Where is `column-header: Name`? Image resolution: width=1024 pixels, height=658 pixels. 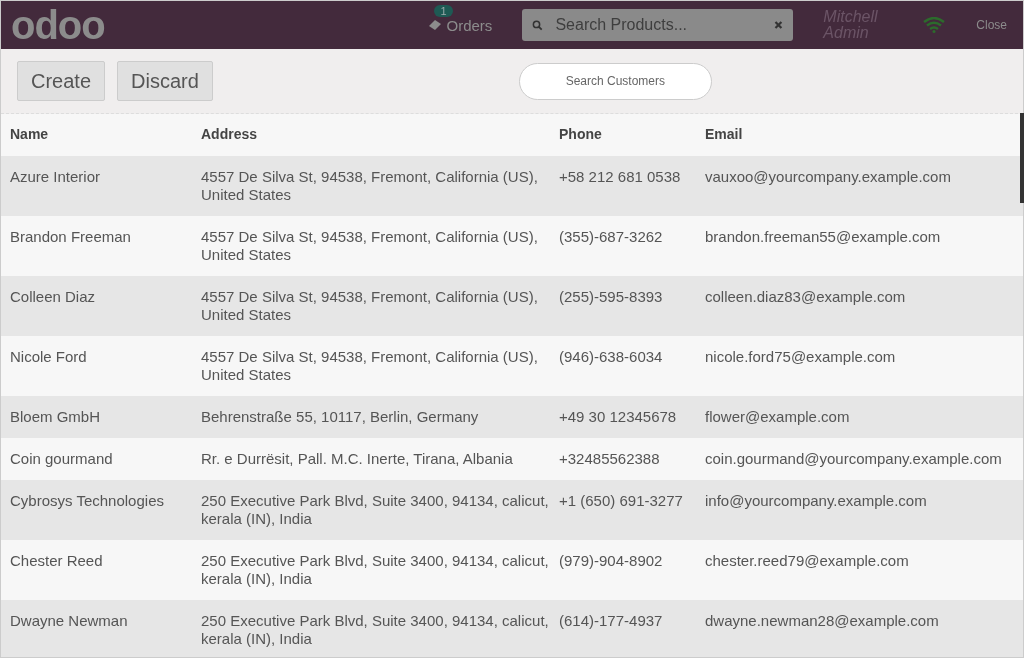
column-header: Name is located at coordinates (30, 134).